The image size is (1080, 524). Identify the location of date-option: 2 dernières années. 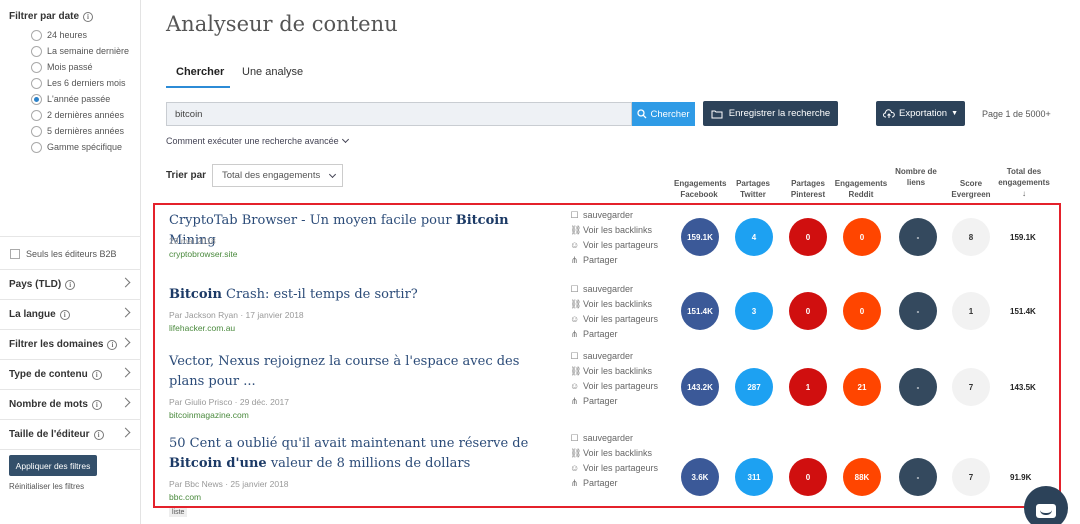
(81, 115).